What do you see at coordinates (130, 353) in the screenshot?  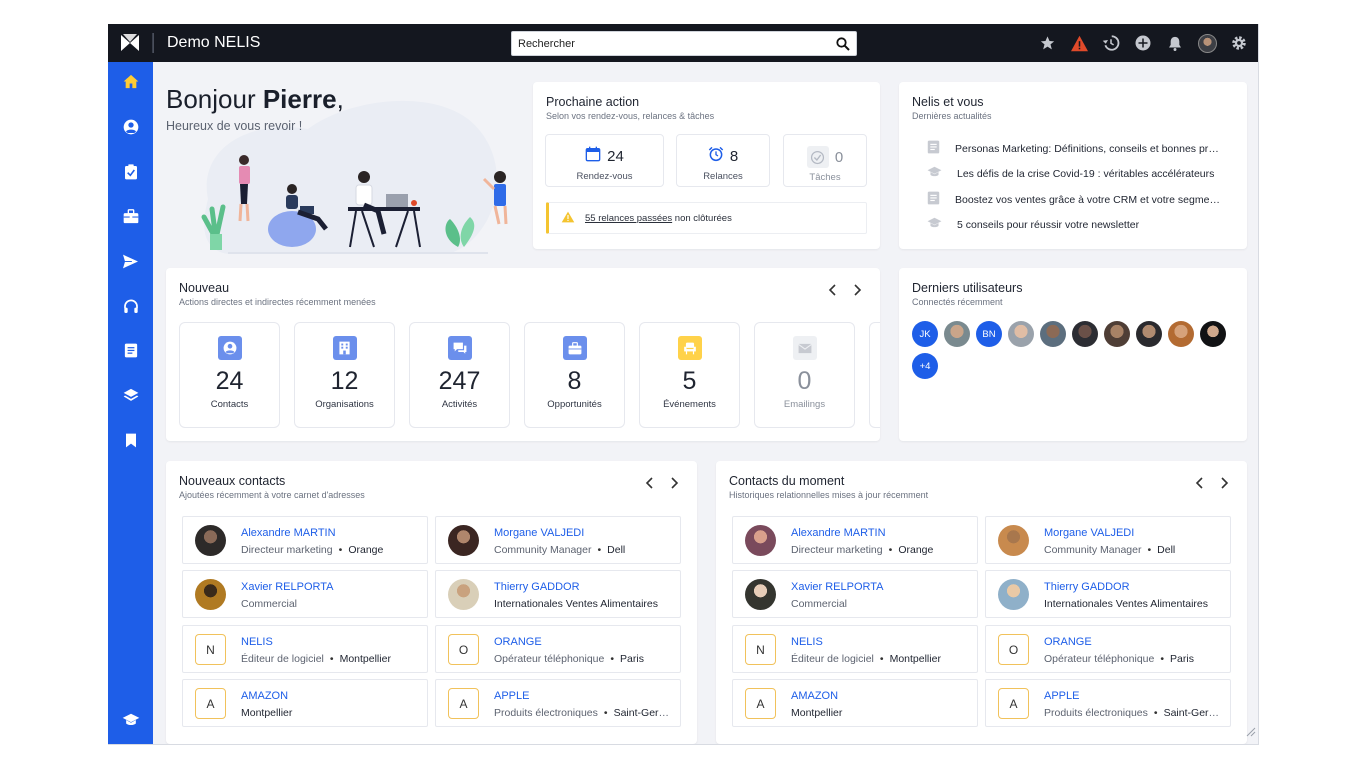 I see `sidebar-item-documents` at bounding box center [130, 353].